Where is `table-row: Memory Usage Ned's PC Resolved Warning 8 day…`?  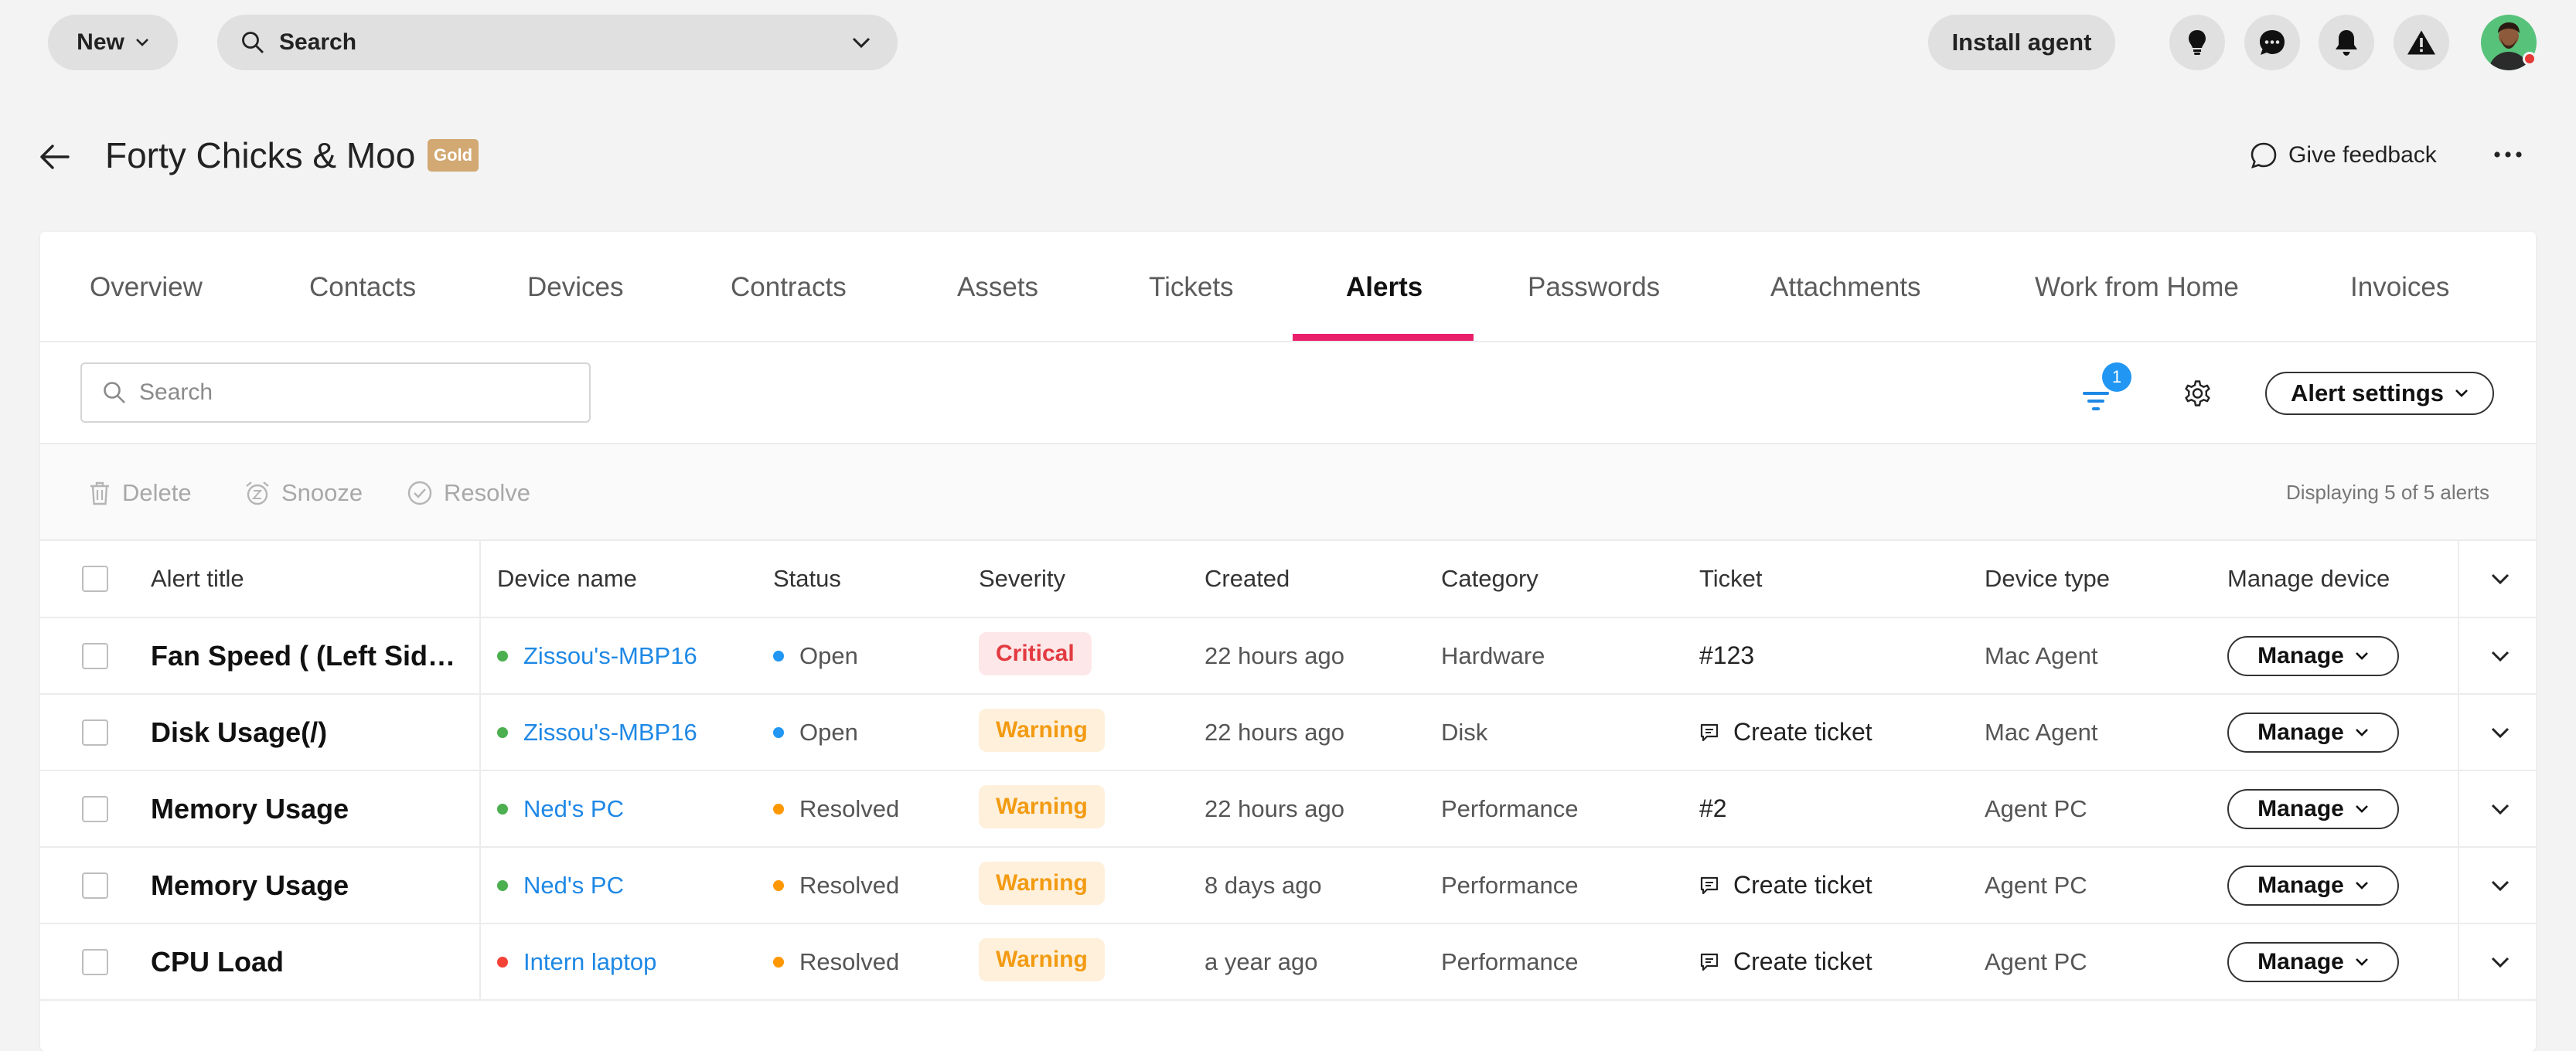
table-row: Memory Usage Ned's PC Resolved Warning 8 day… is located at coordinates (1288, 886).